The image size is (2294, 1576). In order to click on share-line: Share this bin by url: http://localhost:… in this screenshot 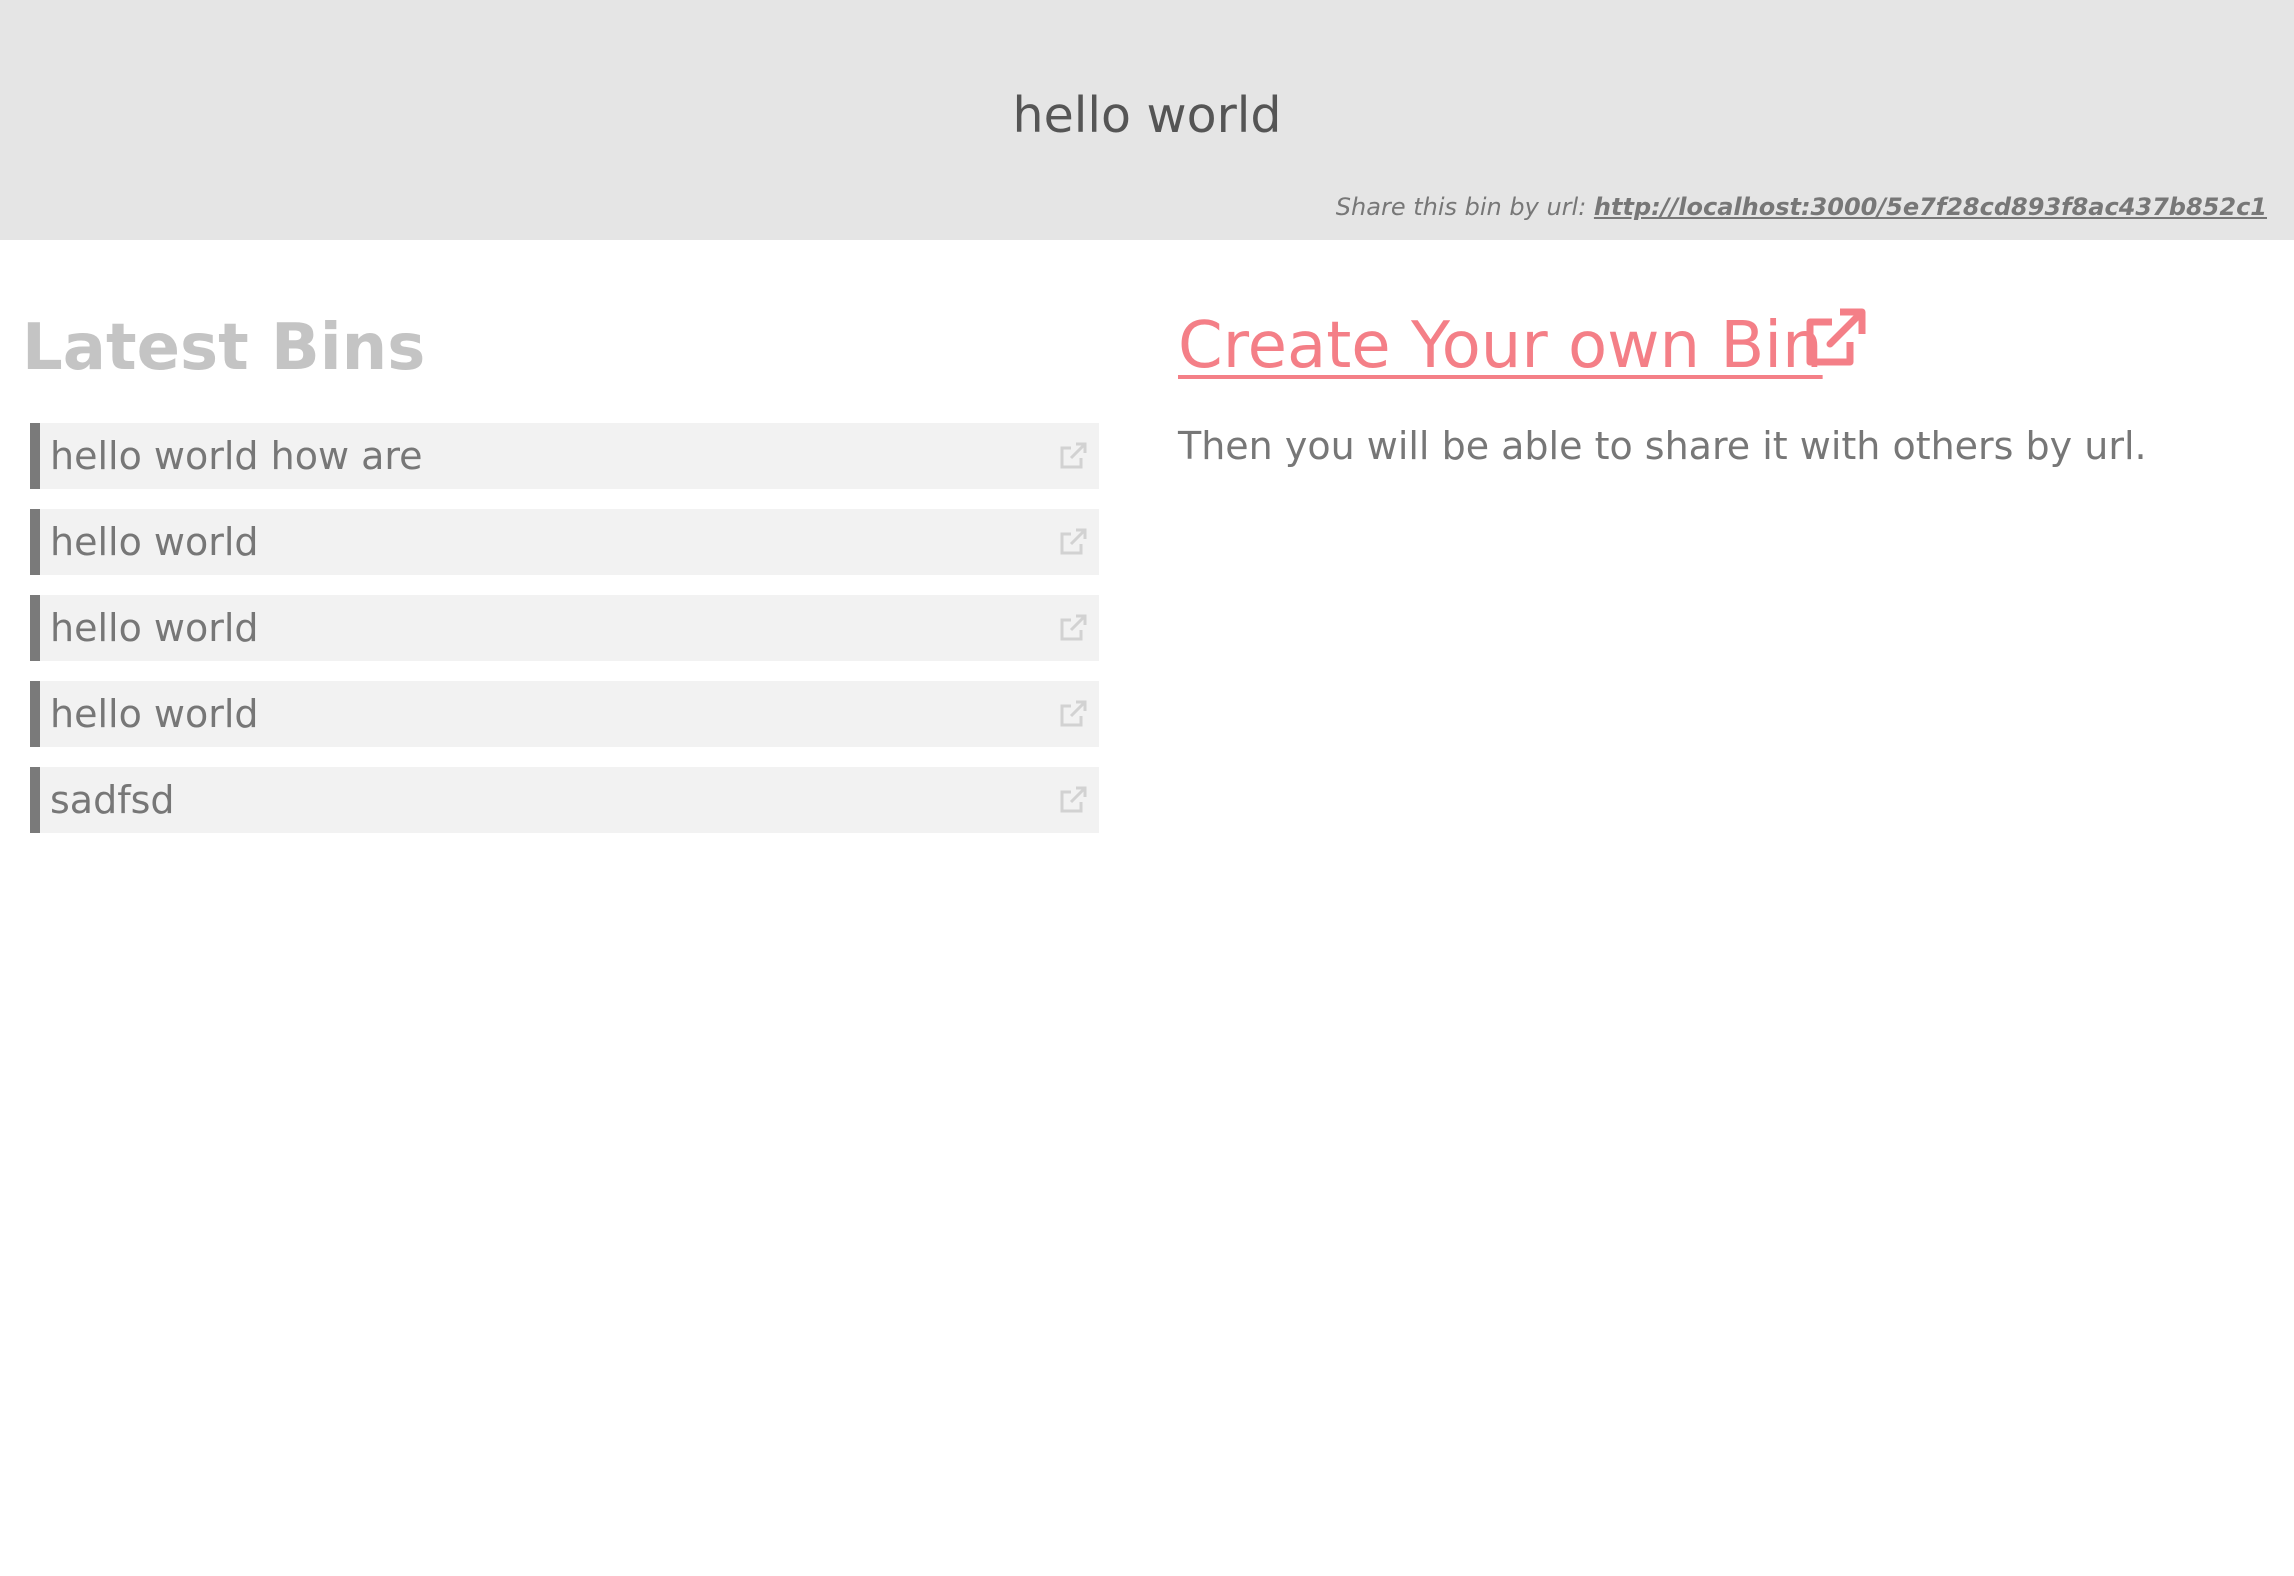, I will do `click(1801, 207)`.